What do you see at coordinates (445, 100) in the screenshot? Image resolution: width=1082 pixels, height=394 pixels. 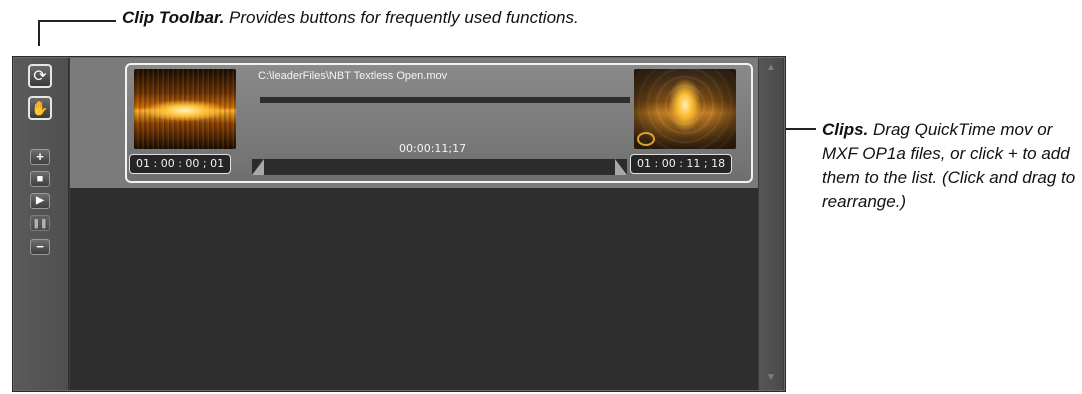 I see `clip-progress-track` at bounding box center [445, 100].